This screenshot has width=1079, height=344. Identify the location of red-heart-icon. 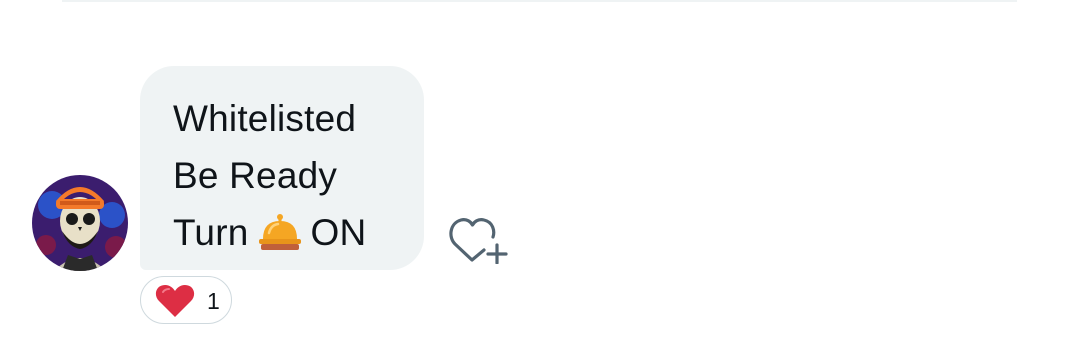
(175, 301).